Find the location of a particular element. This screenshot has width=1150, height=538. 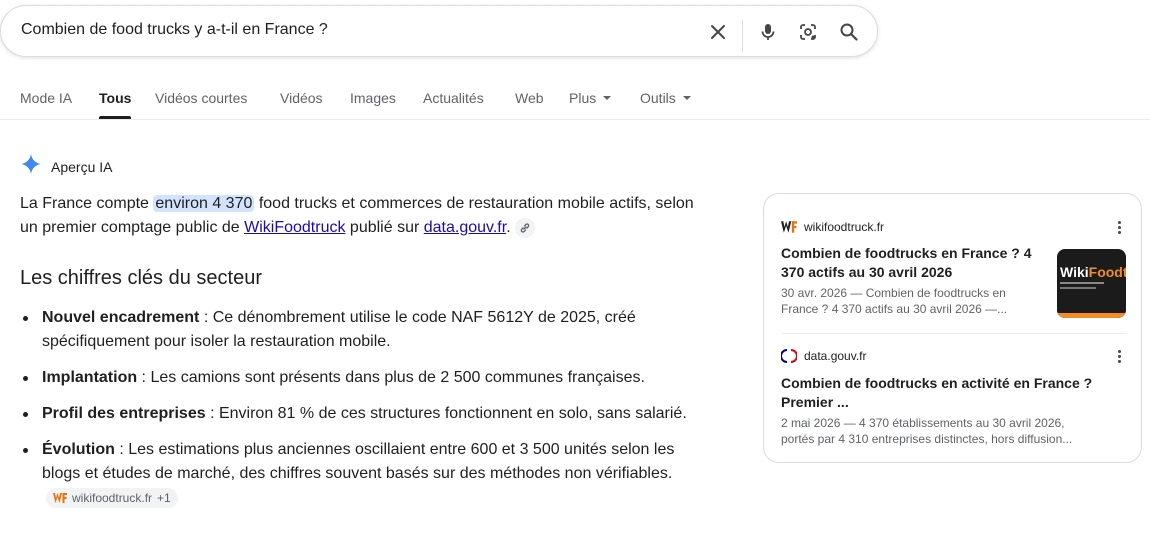

wikifoodtruck-link: WikiFoodtruck is located at coordinates (294, 227).